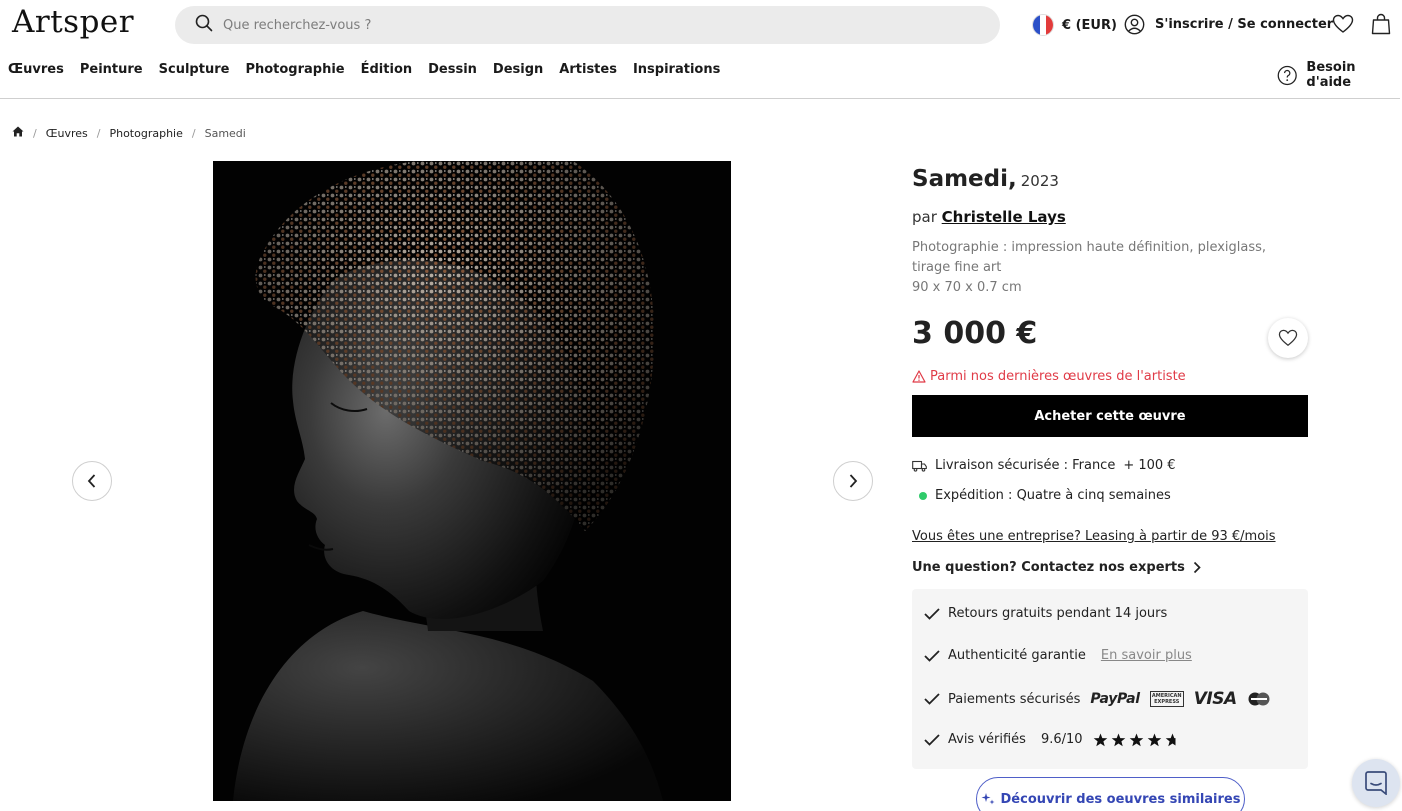 The height and width of the screenshot is (811, 1402). Describe the element at coordinates (73, 22) in the screenshot. I see `artsper-logo: Artsper` at that location.